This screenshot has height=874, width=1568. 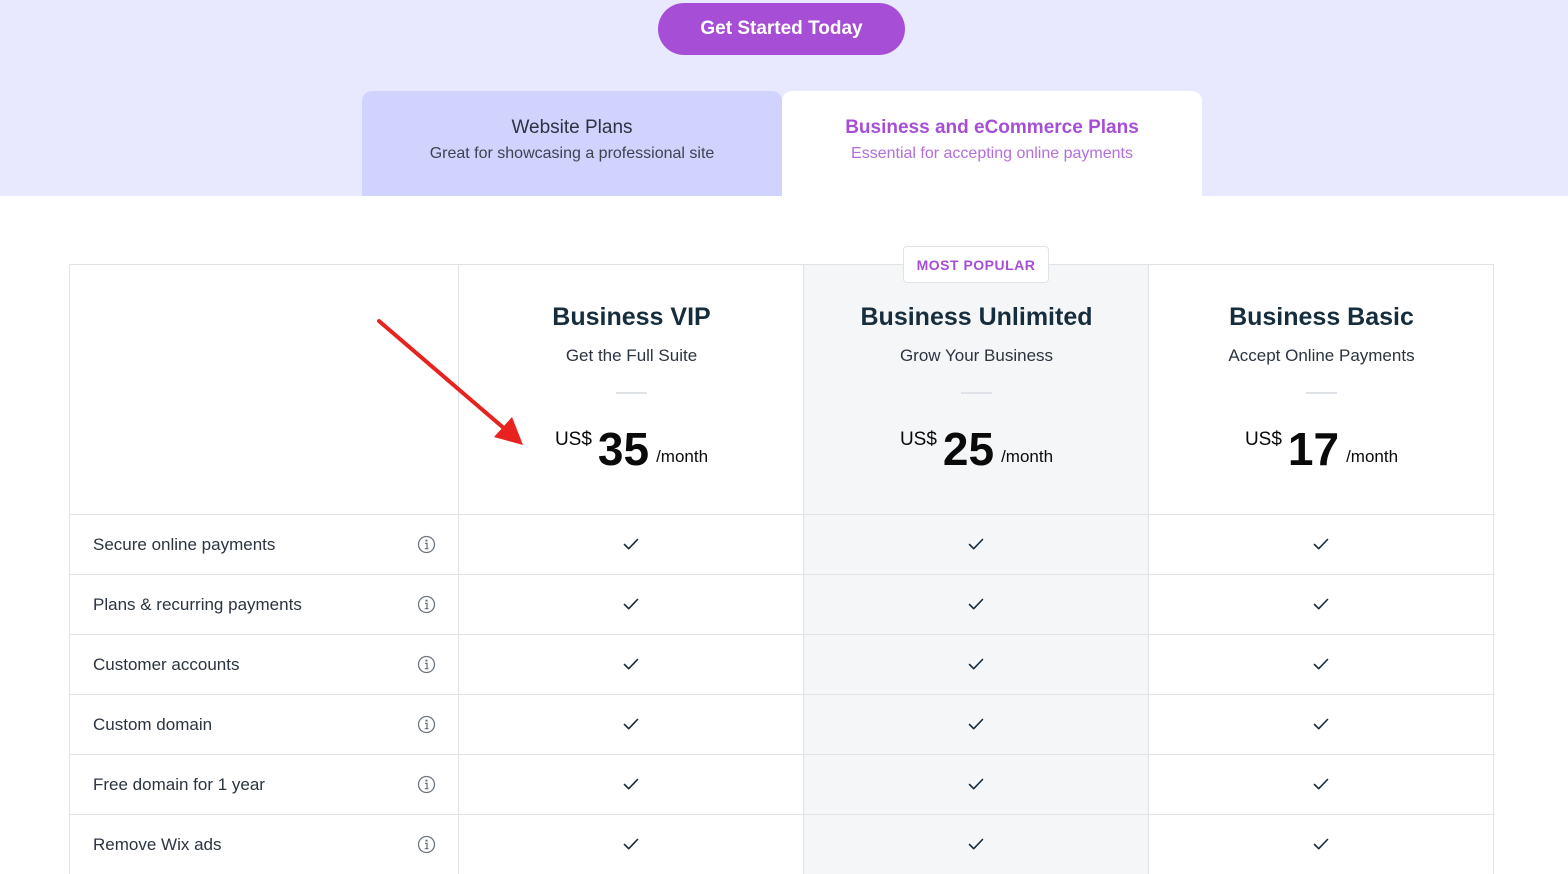 I want to click on tab-business-title: Business and eCommerce Plans, so click(x=992, y=127).